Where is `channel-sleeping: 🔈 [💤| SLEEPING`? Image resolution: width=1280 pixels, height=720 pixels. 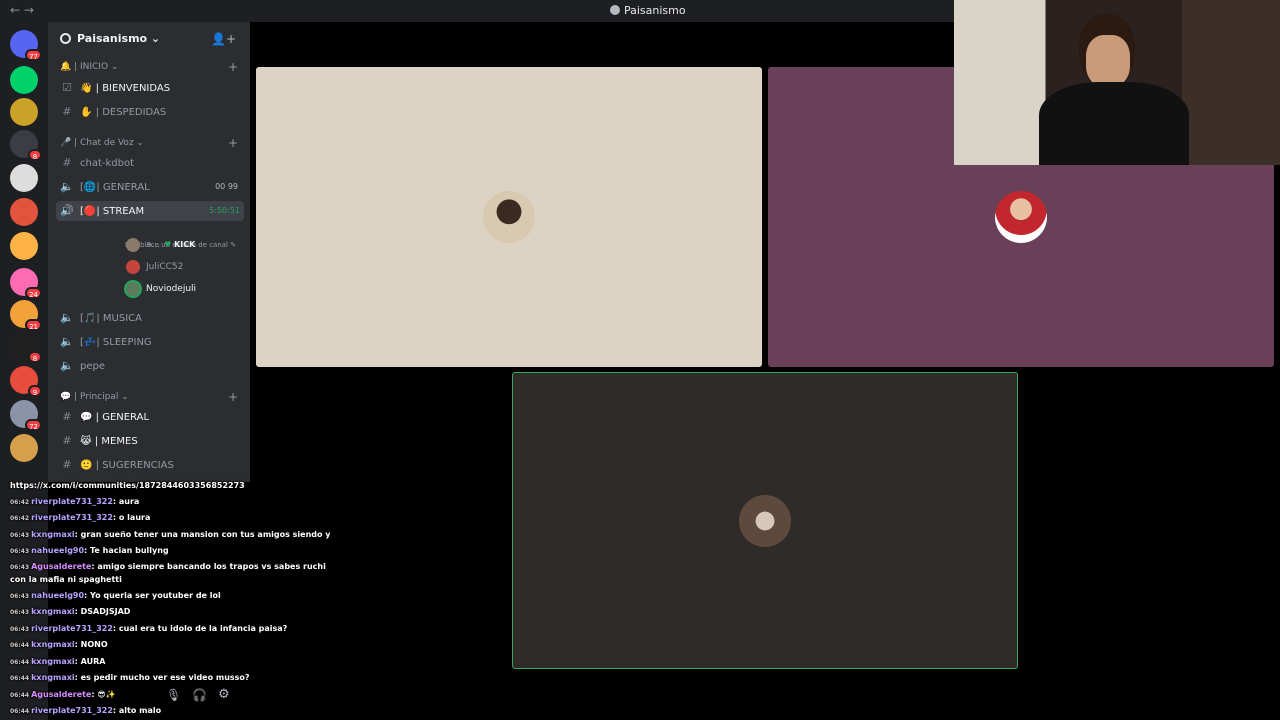 channel-sleeping: 🔈 [💤| SLEEPING is located at coordinates (150, 342).